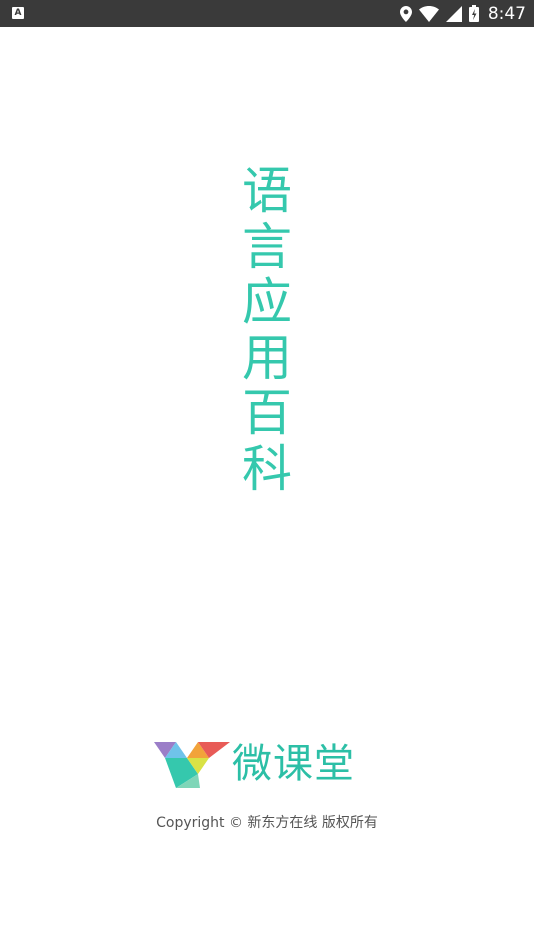  Describe the element at coordinates (267, 823) in the screenshot. I see `copyright-text: Copyright © 新东方在线 版权所有` at that location.